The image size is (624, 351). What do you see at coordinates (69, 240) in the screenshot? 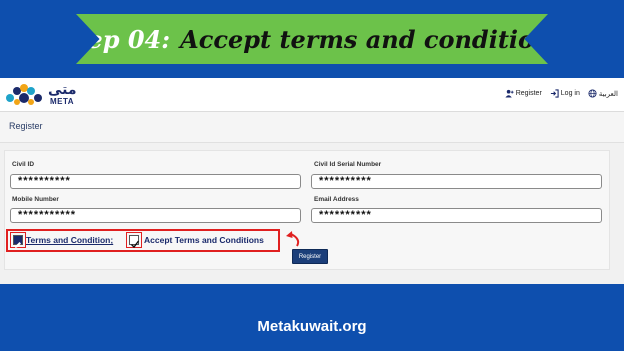
I see `terms-link: Terms and Condition;` at bounding box center [69, 240].